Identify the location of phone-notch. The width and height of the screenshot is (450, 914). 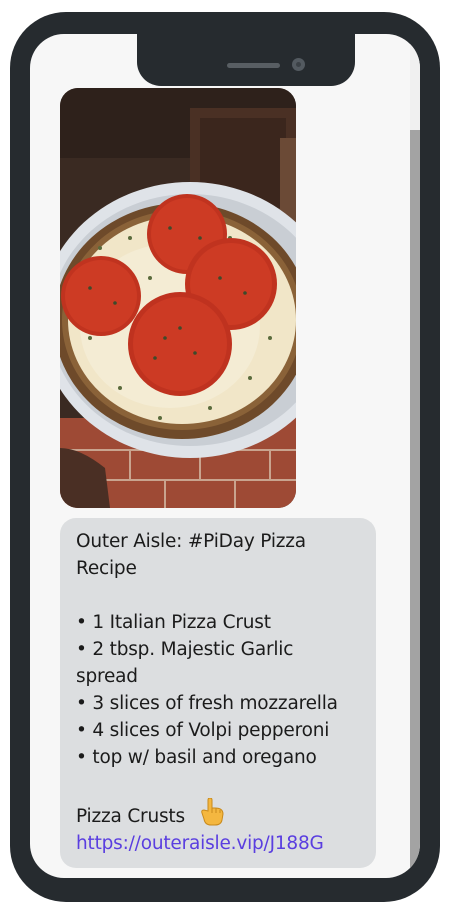
(246, 60).